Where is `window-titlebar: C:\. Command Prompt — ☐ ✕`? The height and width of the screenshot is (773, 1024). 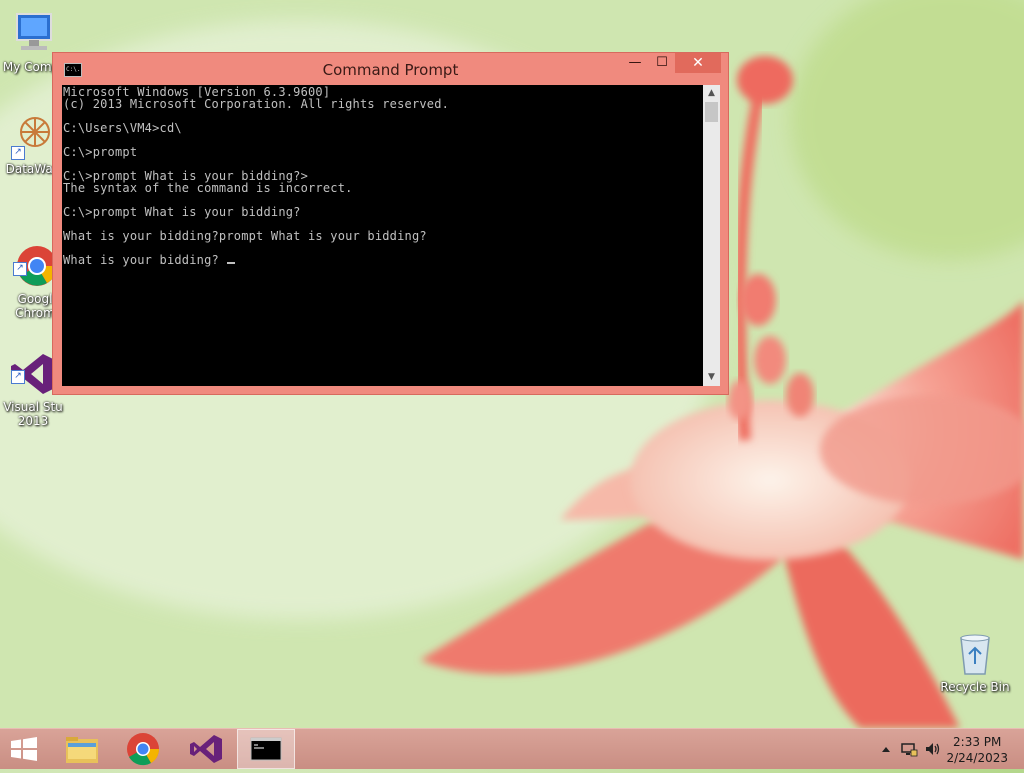 window-titlebar: C:\. Command Prompt — ☐ ✕ is located at coordinates (390, 69).